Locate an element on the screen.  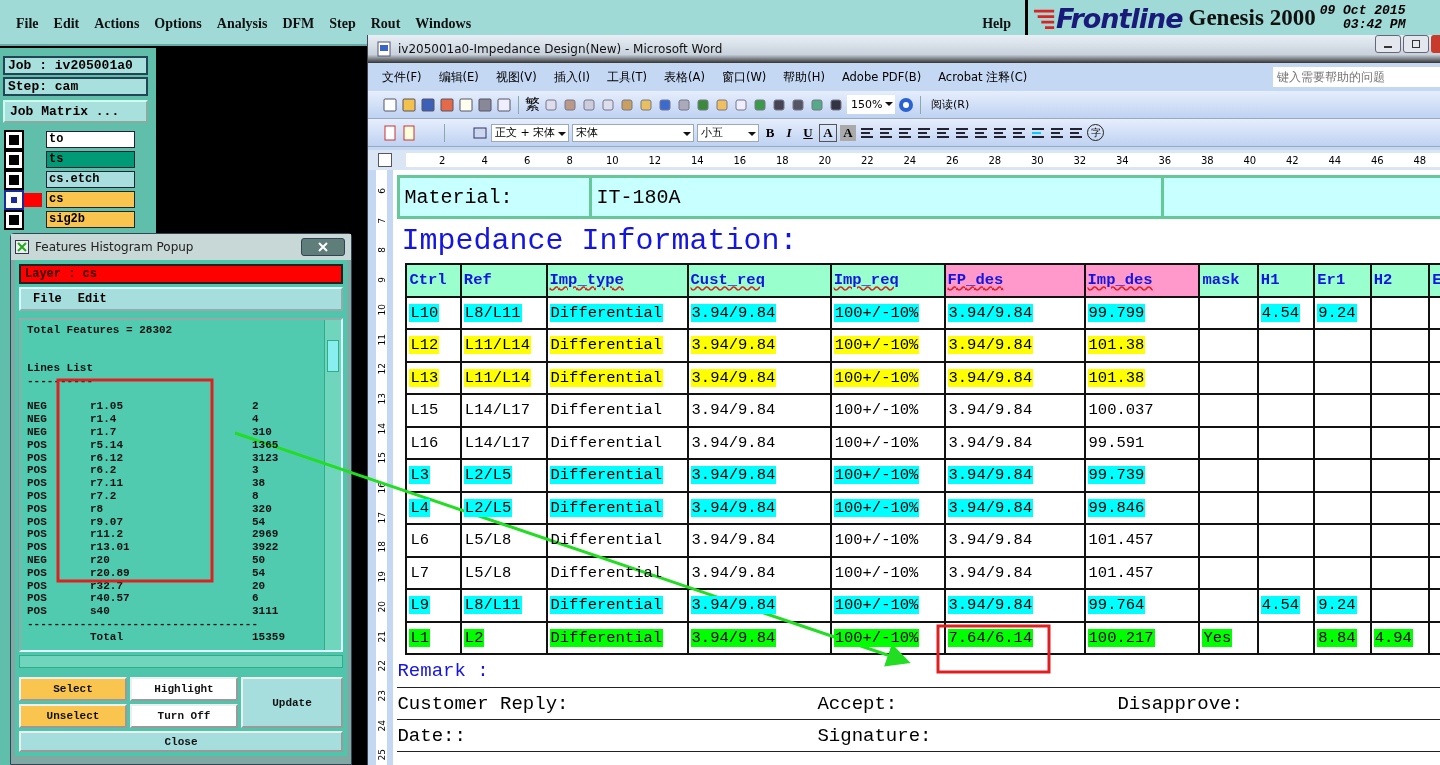
menu-item: Acrobat 注释(C) is located at coordinates (983, 77).